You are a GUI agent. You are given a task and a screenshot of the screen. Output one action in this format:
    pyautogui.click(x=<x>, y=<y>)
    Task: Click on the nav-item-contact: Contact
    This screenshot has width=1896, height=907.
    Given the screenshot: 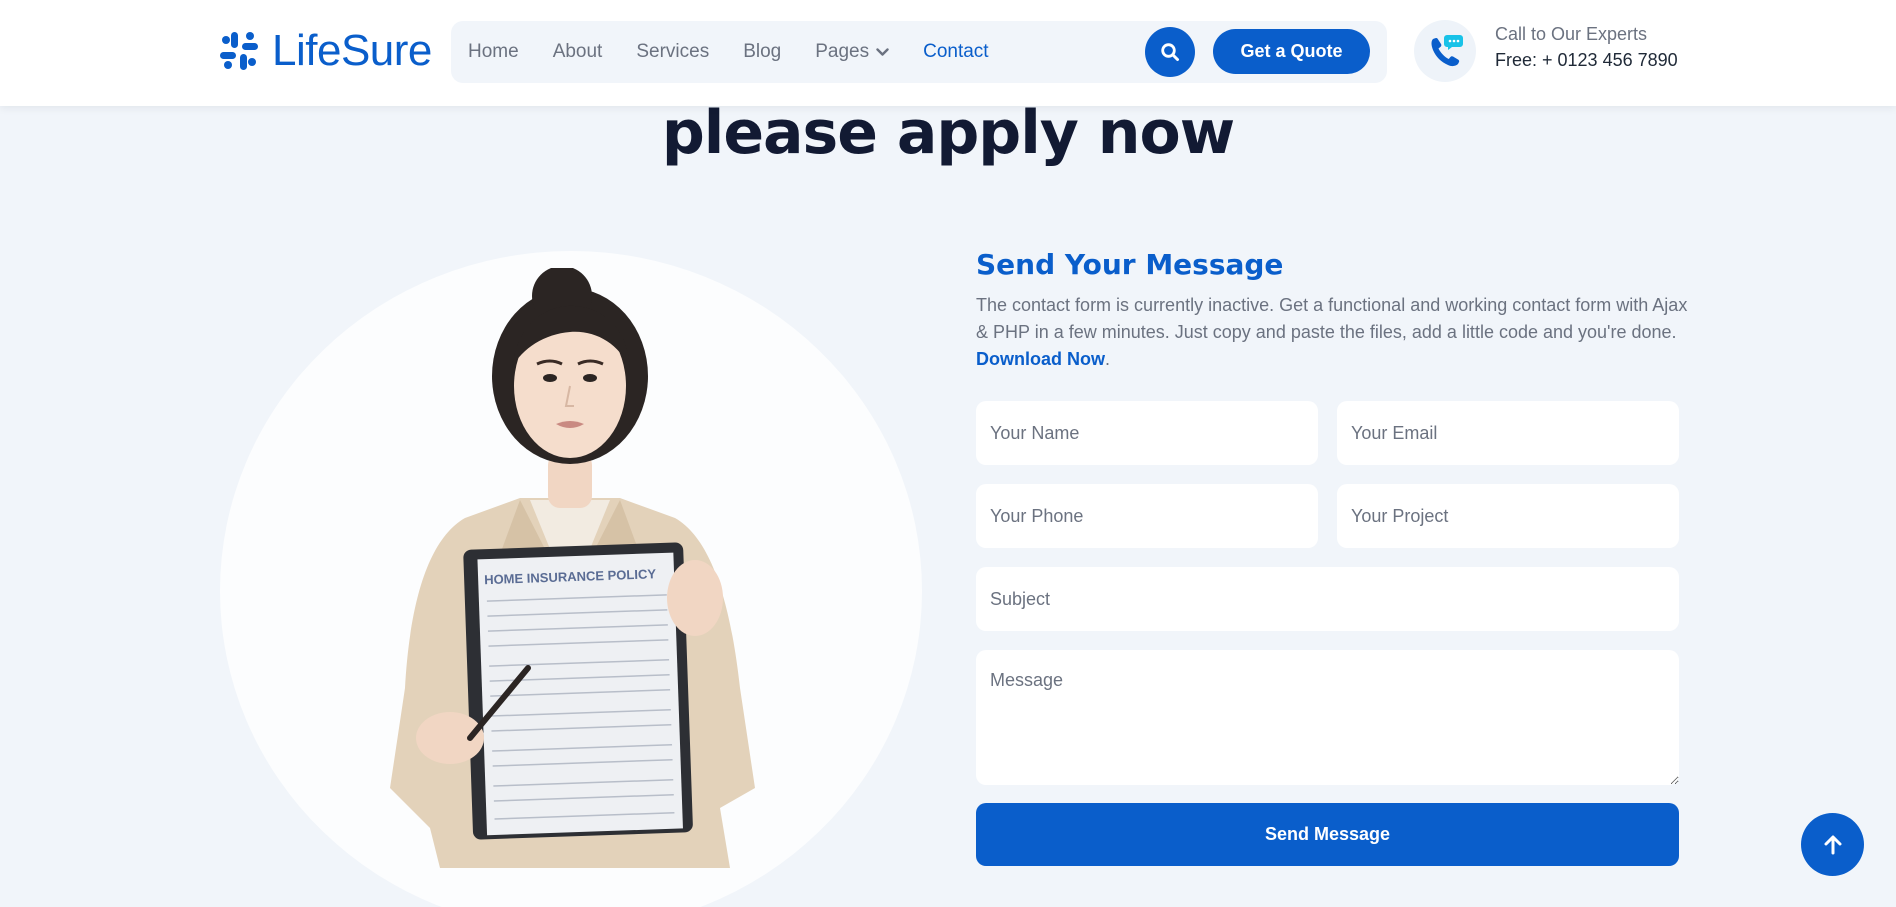 What is the action you would take?
    pyautogui.click(x=955, y=52)
    